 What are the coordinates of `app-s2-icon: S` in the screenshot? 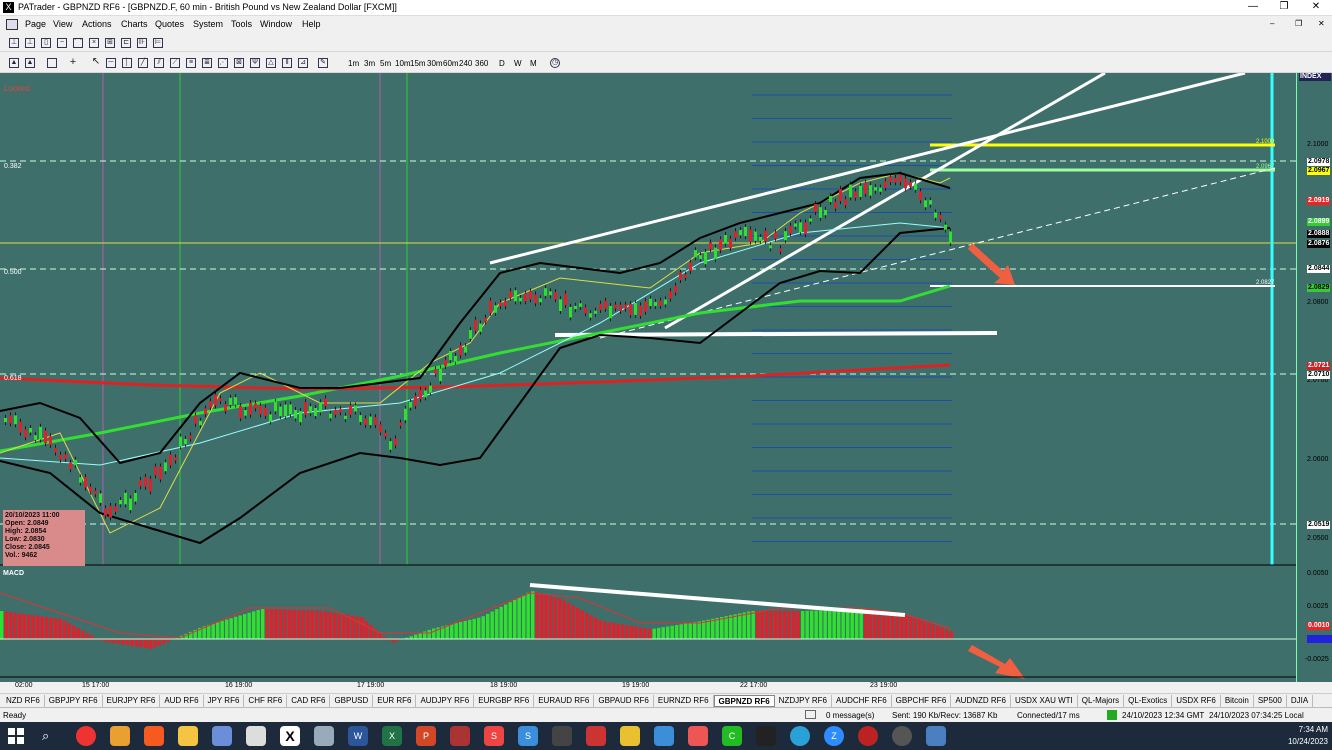 It's located at (528, 736).